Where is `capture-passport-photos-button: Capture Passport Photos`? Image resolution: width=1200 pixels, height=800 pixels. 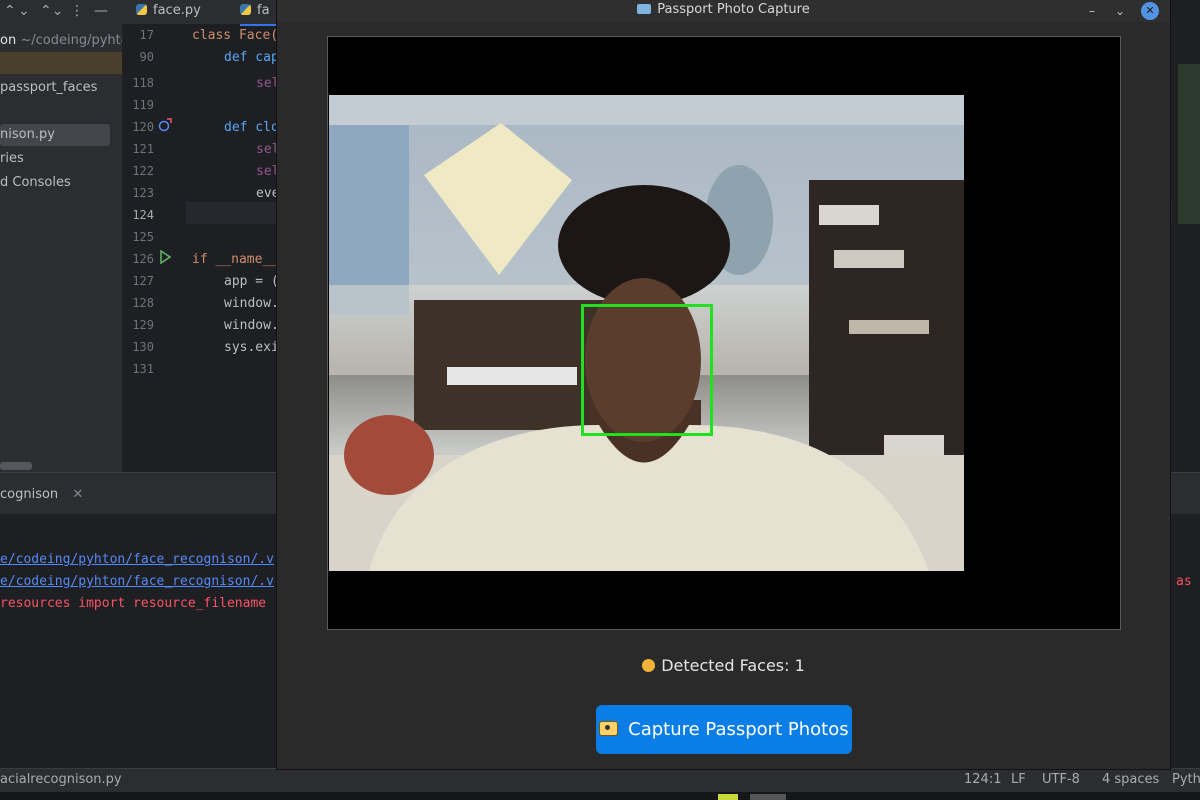 capture-passport-photos-button: Capture Passport Photos is located at coordinates (724, 729).